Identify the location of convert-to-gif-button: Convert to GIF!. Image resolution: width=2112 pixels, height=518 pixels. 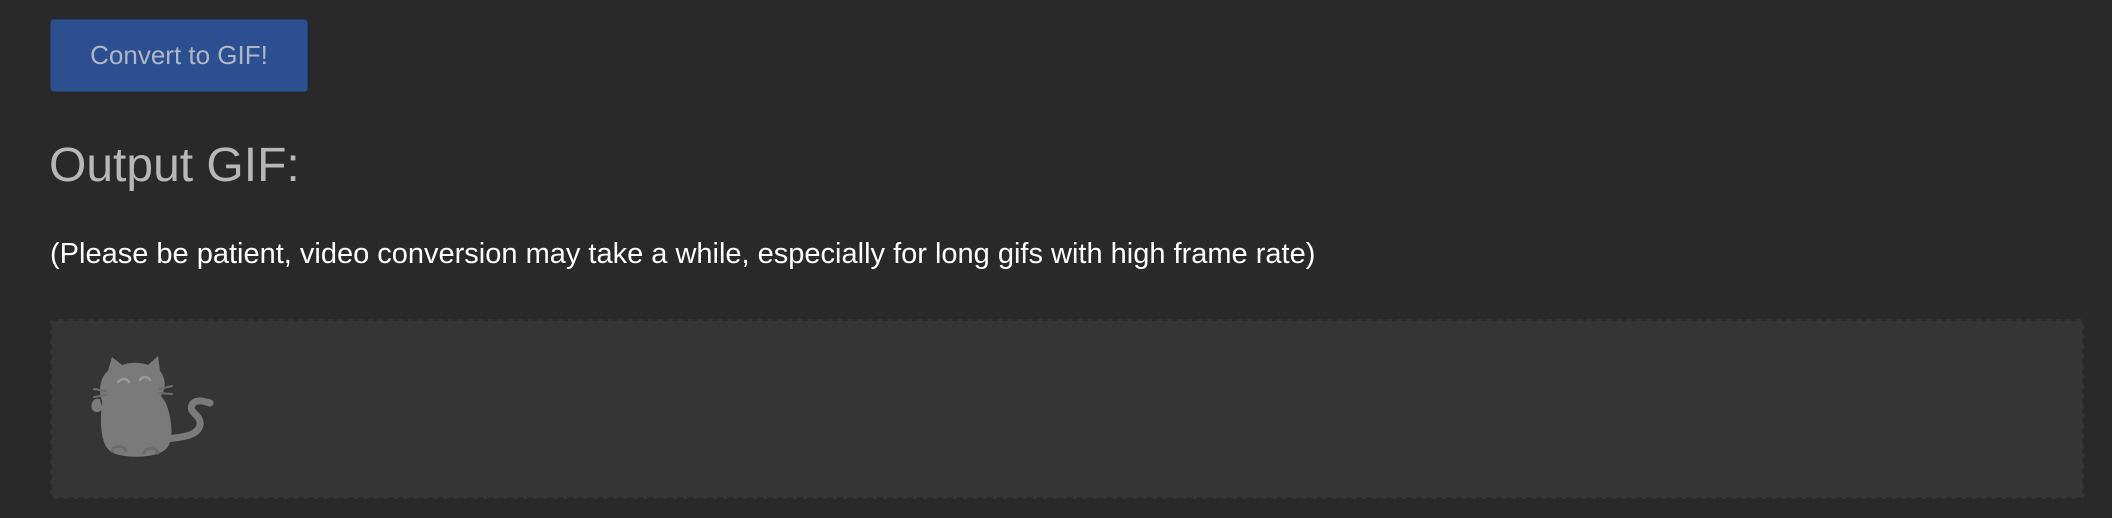
(179, 55).